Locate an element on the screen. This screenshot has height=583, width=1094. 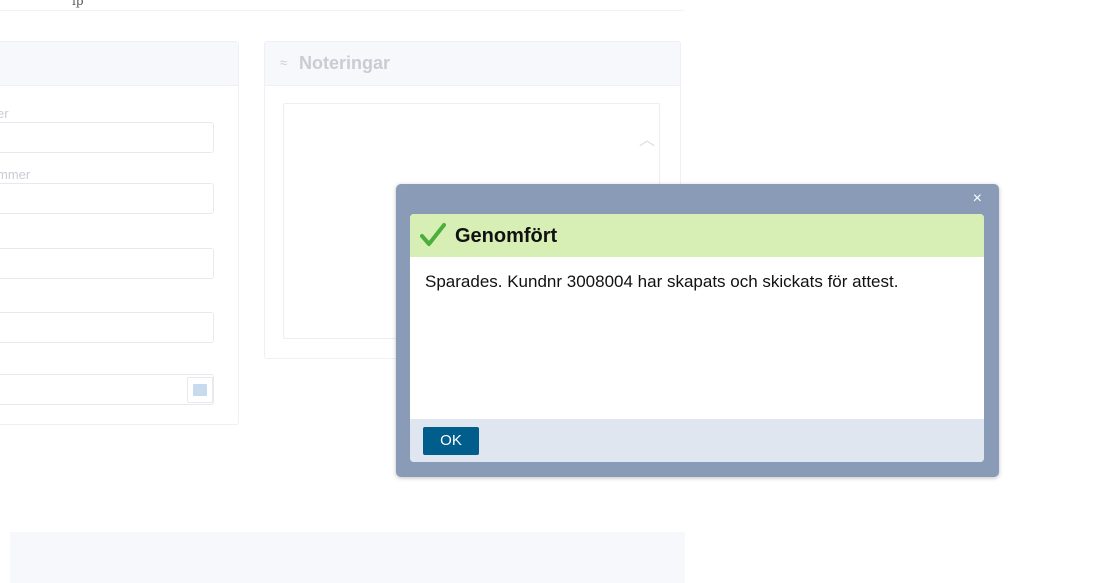
notes-panel-title: Noteringar is located at coordinates (345, 63).